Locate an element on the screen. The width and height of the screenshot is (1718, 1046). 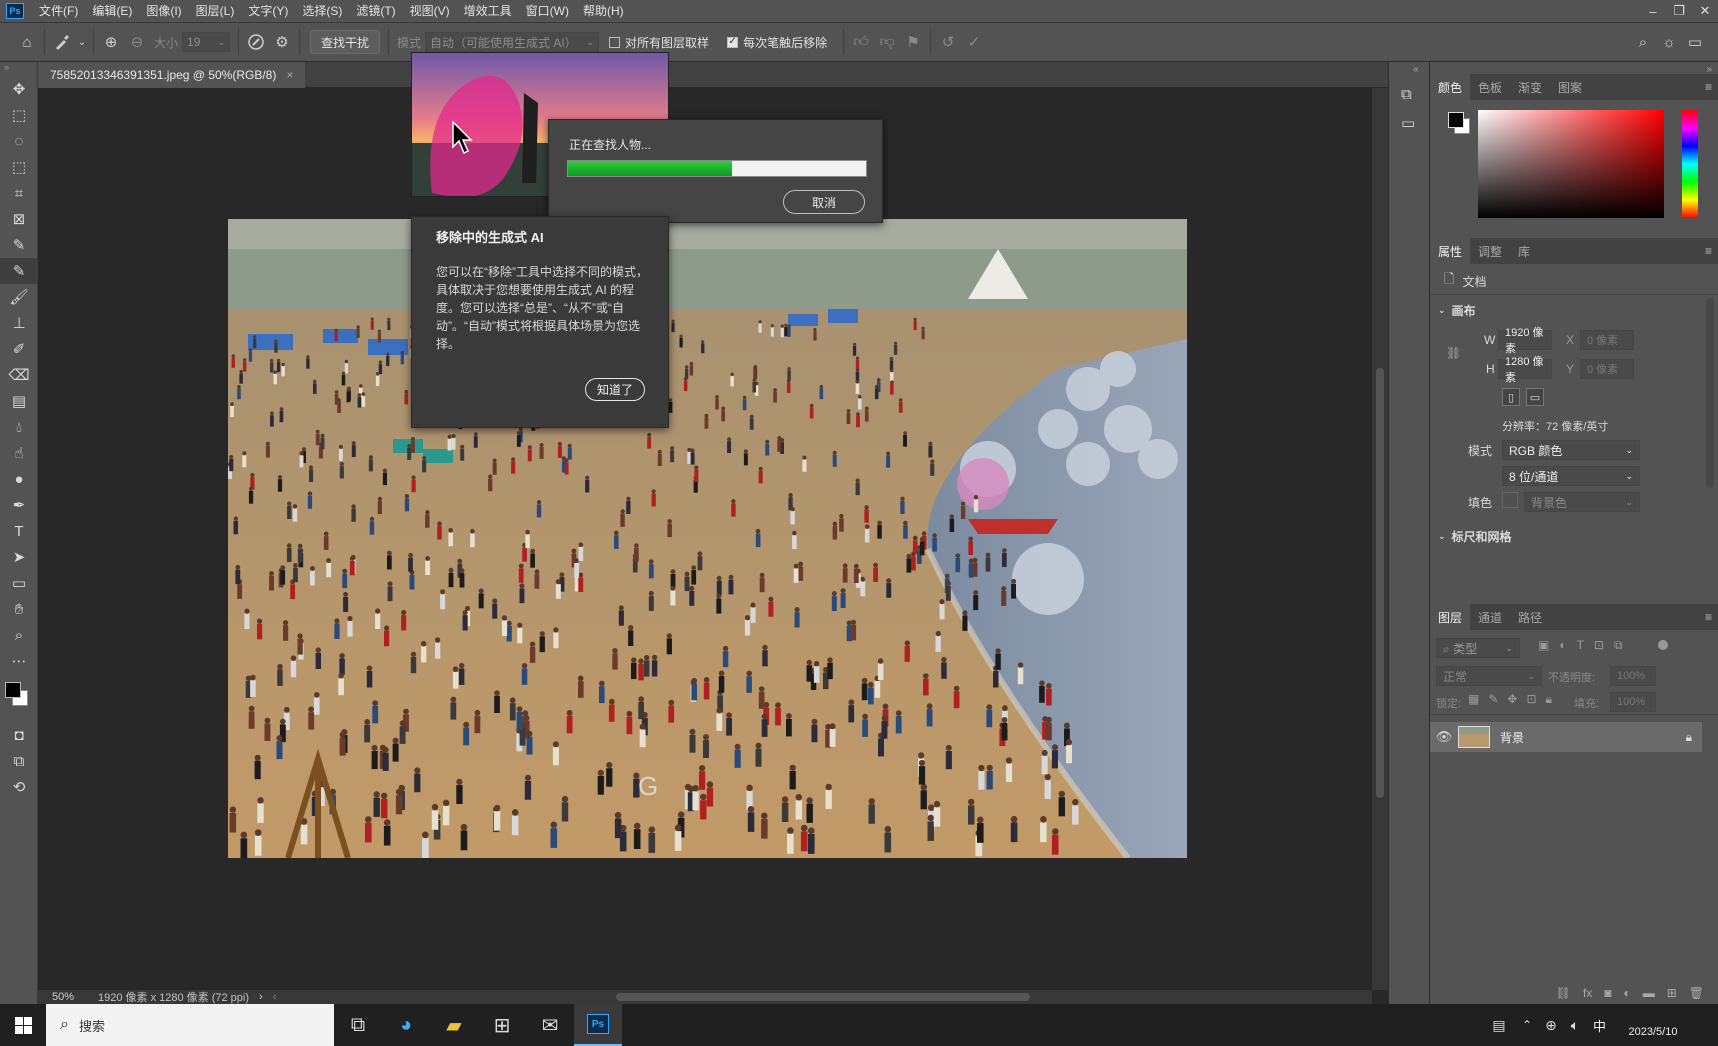
menu-item: 增效工具 is located at coordinates (488, 11).